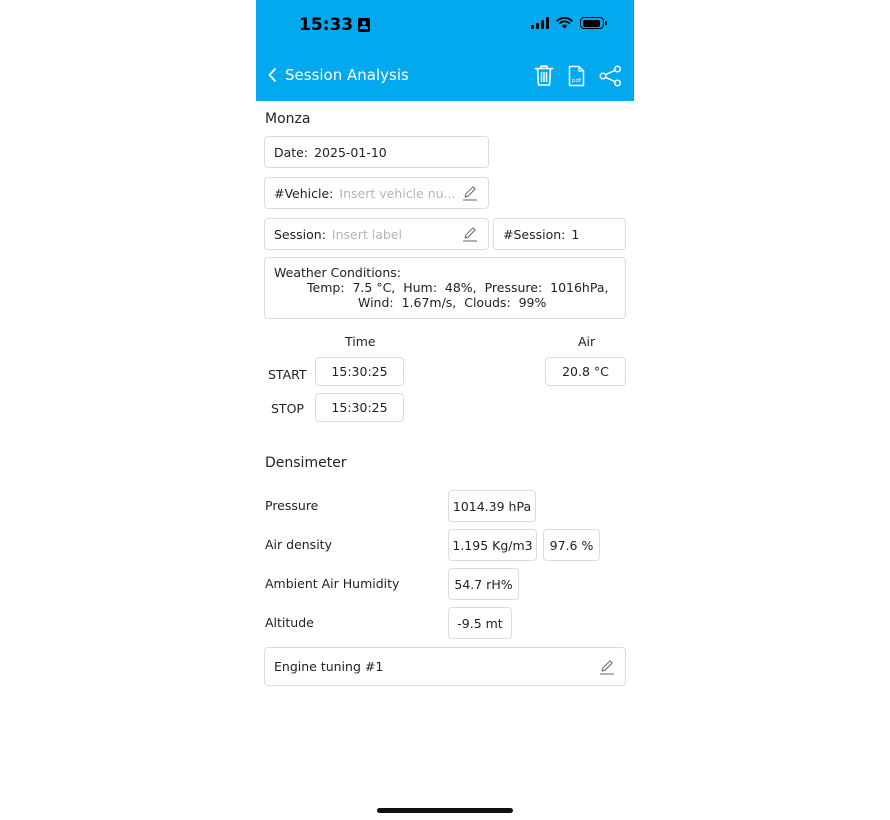 The height and width of the screenshot is (820, 890). Describe the element at coordinates (585, 371) in the screenshot. I see `air-temperature-value: 20.8 °C` at that location.